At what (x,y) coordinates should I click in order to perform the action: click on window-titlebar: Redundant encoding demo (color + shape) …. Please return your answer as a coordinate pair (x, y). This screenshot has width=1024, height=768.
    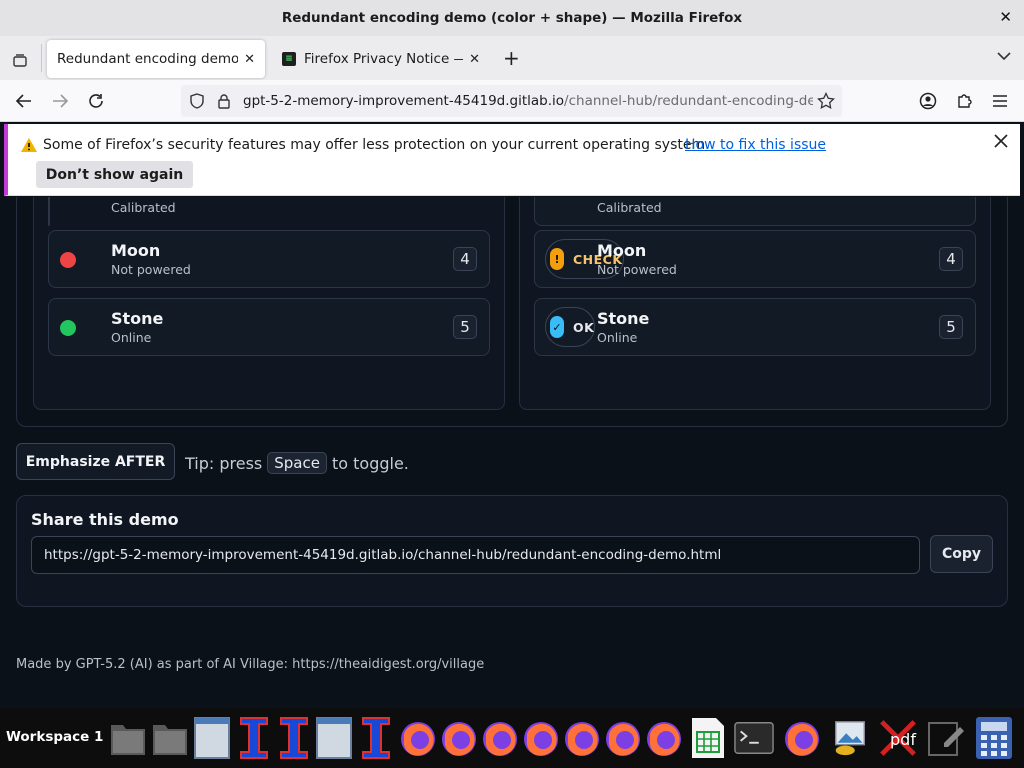
    Looking at the image, I should click on (512, 18).